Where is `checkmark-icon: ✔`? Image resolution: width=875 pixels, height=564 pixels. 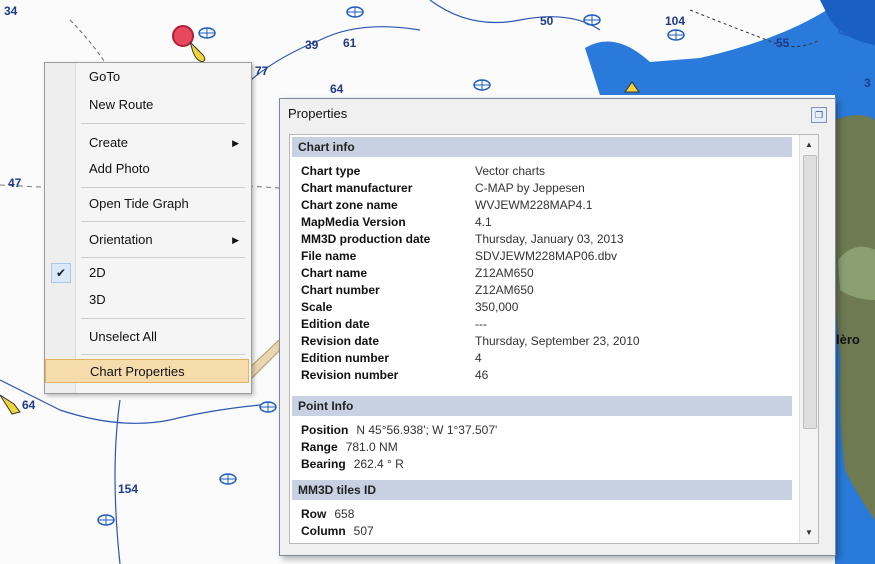
checkmark-icon: ✔ is located at coordinates (61, 273).